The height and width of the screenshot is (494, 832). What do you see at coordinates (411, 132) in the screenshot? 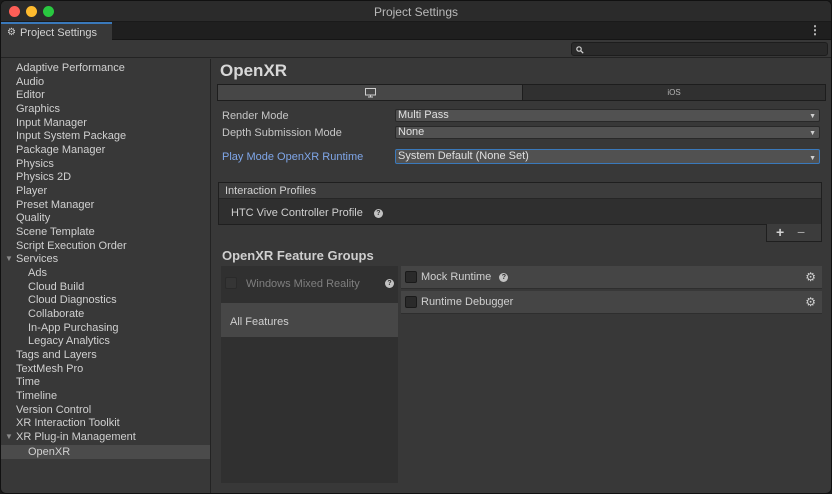
I see `depth-submission-value: None` at bounding box center [411, 132].